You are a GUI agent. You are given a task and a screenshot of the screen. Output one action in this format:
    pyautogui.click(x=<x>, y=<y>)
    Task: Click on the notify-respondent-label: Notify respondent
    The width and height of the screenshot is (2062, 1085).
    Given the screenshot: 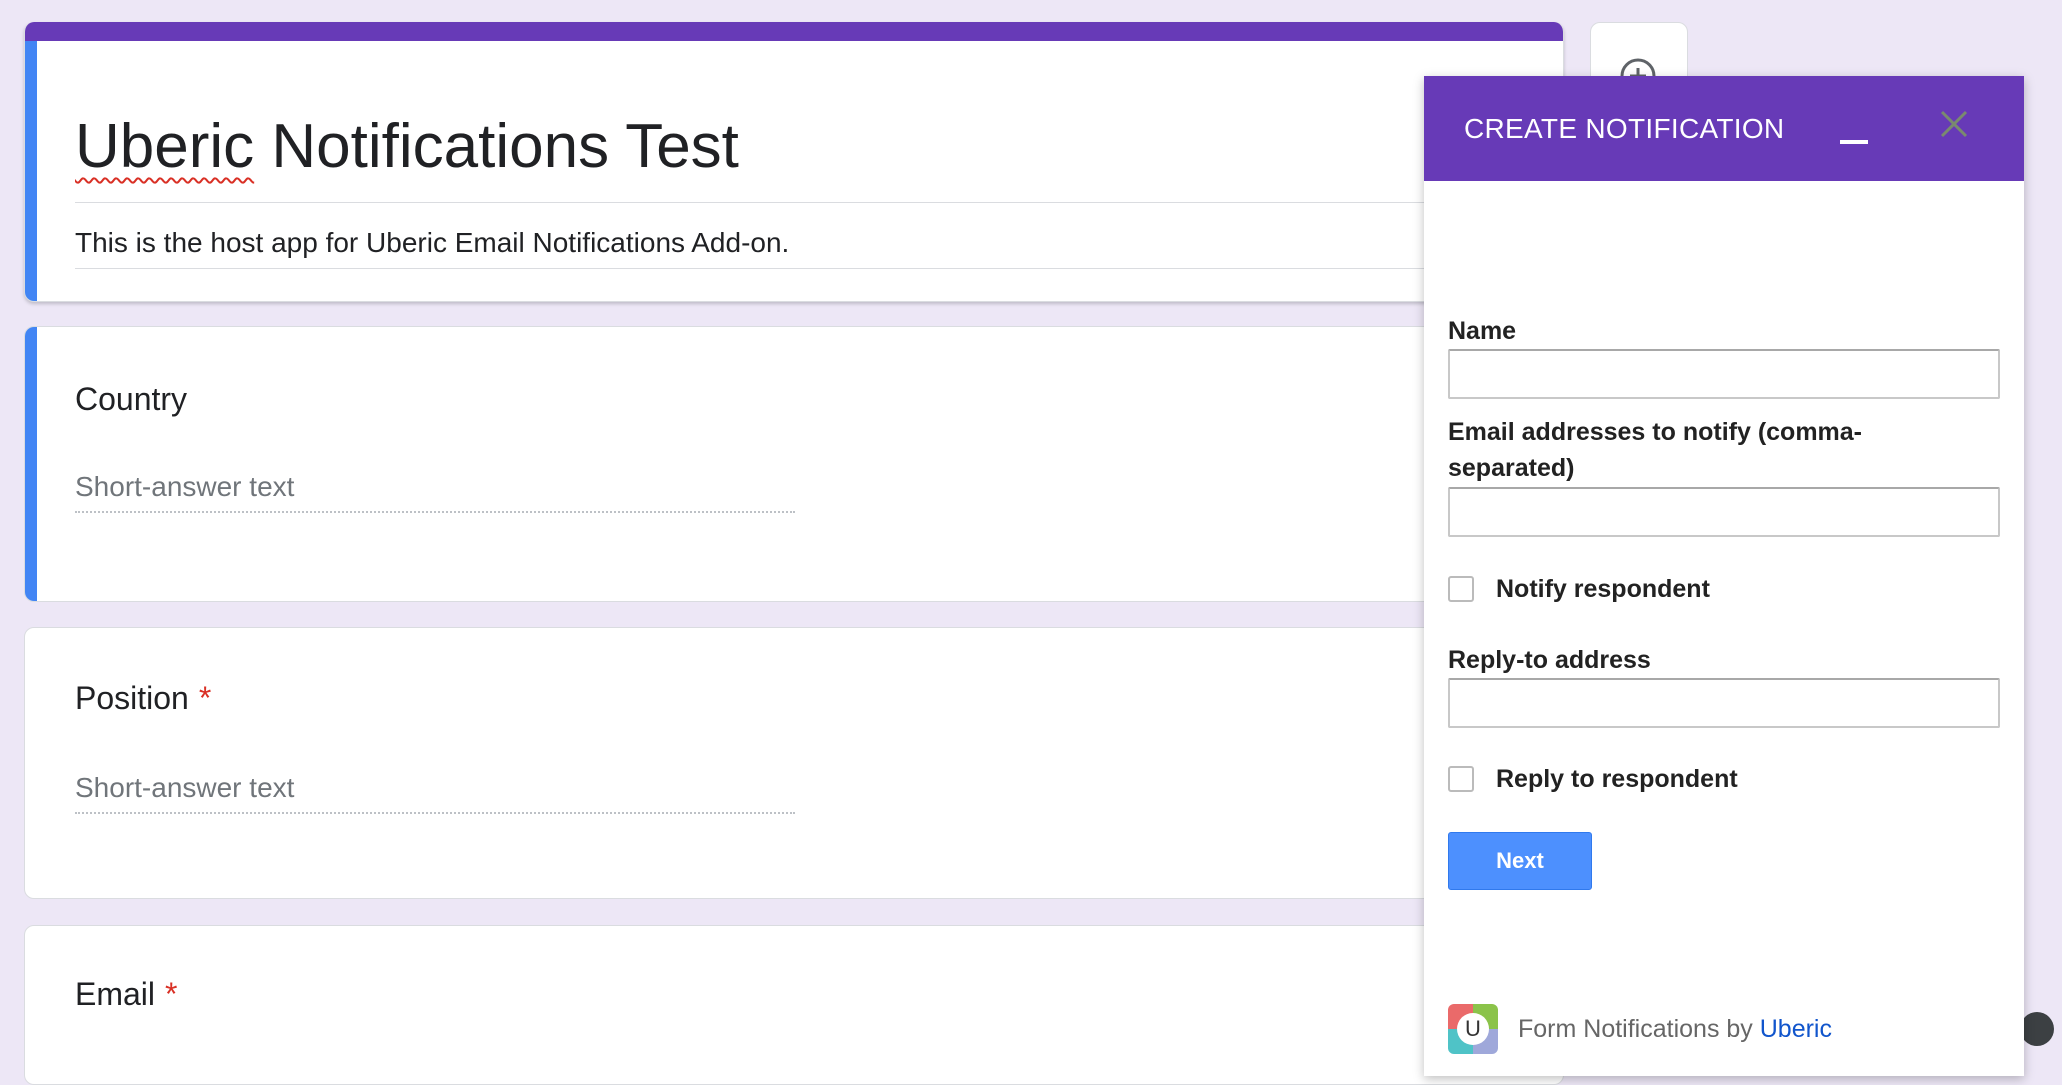 What is the action you would take?
    pyautogui.click(x=1603, y=589)
    